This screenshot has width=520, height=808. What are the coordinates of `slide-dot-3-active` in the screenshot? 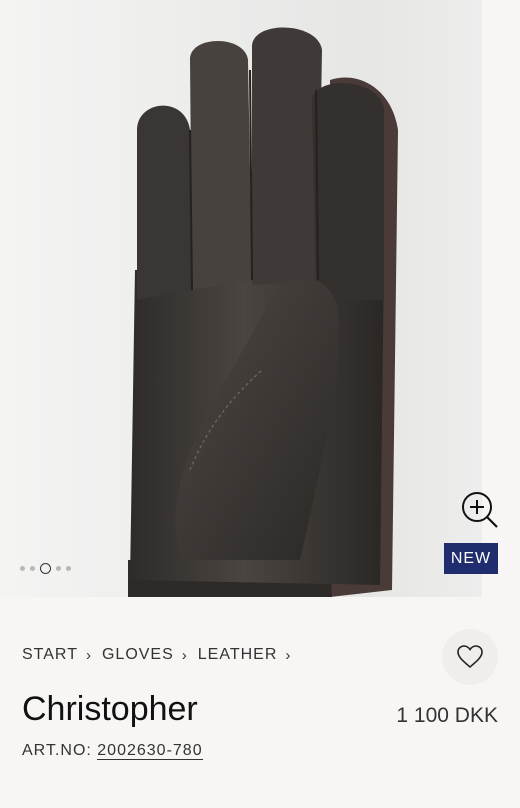 It's located at (45, 568).